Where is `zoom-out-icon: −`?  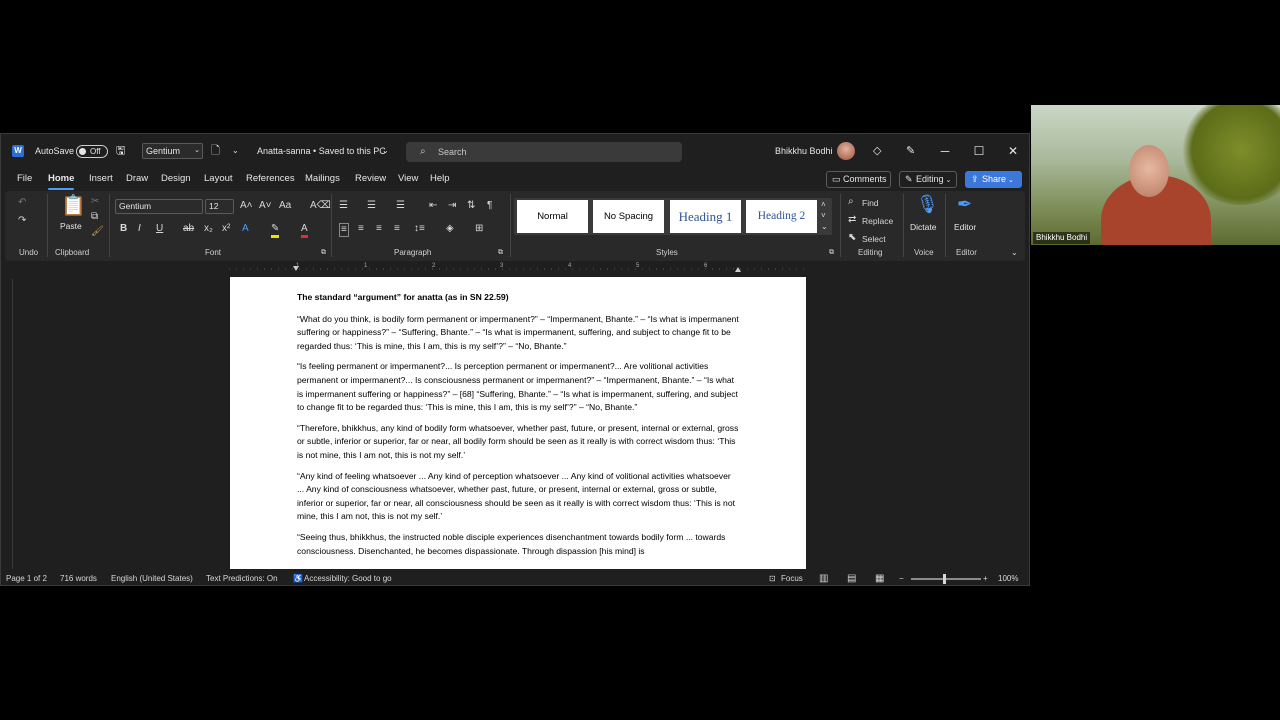
zoom-out-icon: − is located at coordinates (901, 579).